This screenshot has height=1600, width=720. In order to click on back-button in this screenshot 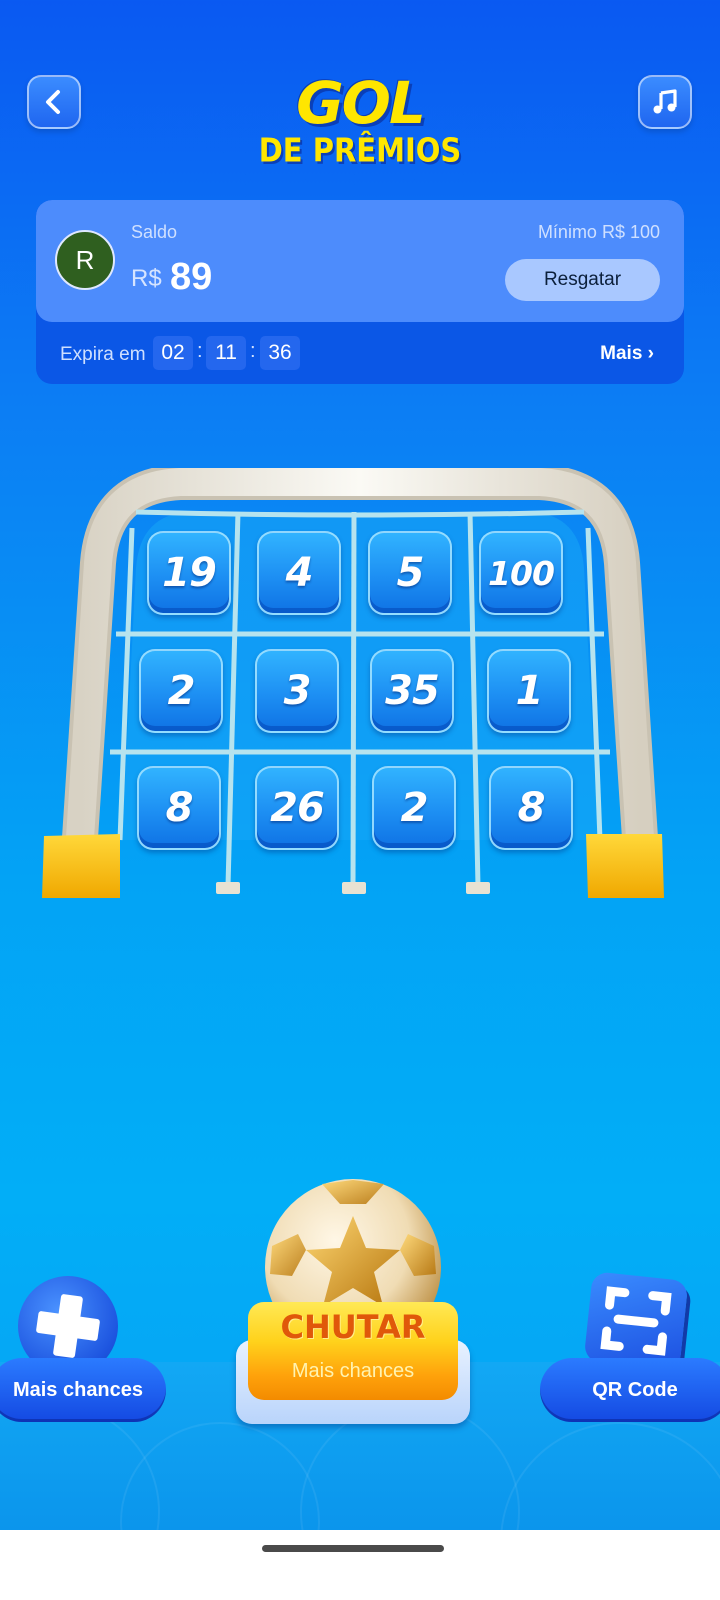, I will do `click(54, 102)`.